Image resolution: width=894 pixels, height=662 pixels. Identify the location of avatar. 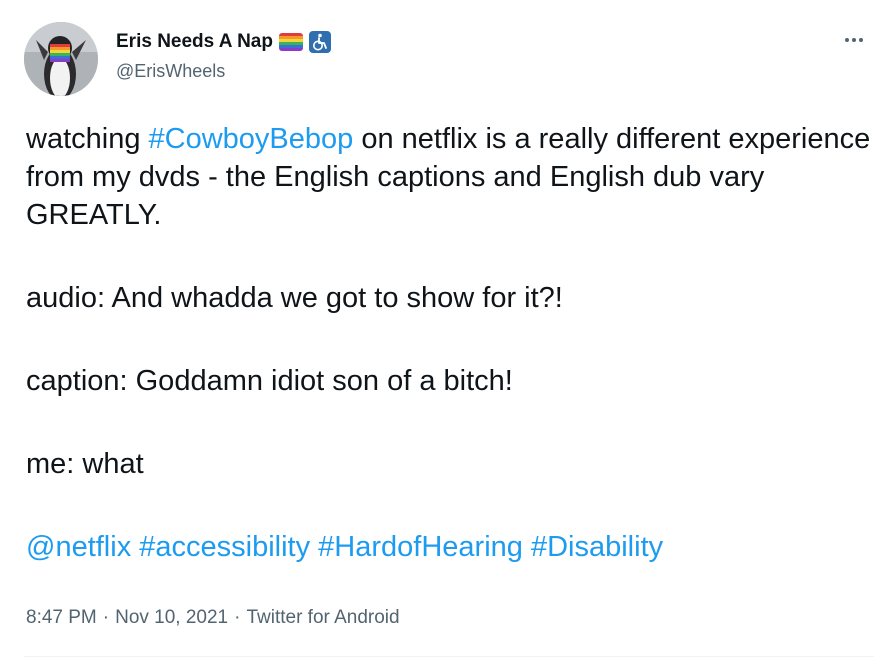
(61, 59).